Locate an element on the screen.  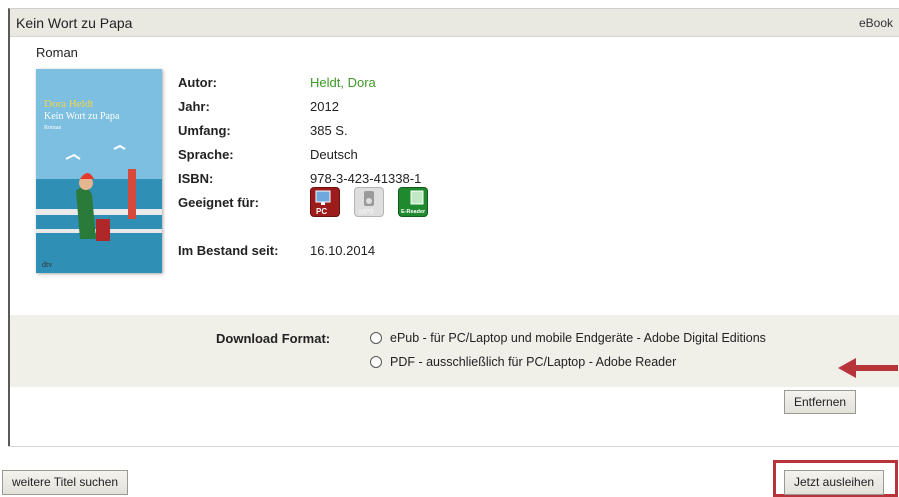
pages-label: Umfang: is located at coordinates (204, 130).